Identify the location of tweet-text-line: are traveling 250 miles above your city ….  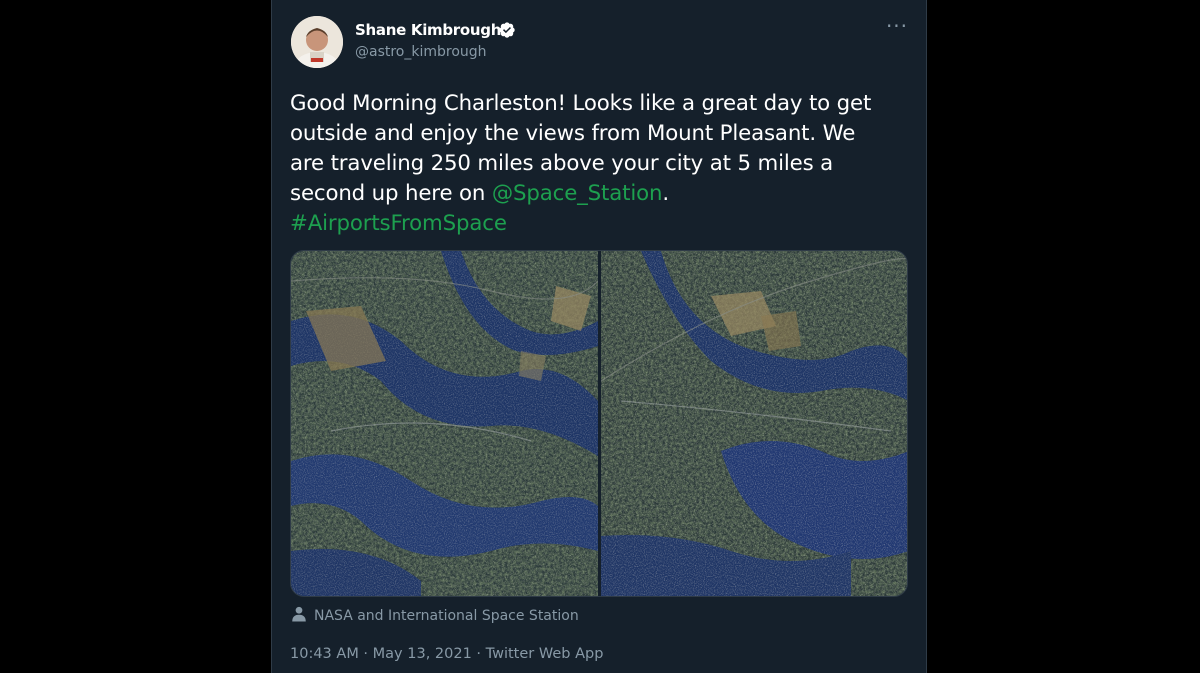
(562, 163).